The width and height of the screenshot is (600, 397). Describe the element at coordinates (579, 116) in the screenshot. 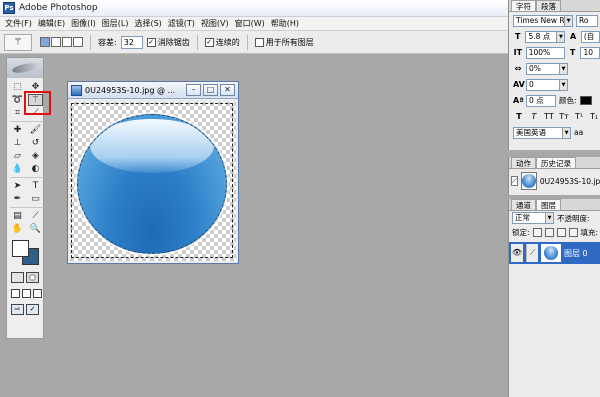

I see `superscript-button: T¹` at that location.